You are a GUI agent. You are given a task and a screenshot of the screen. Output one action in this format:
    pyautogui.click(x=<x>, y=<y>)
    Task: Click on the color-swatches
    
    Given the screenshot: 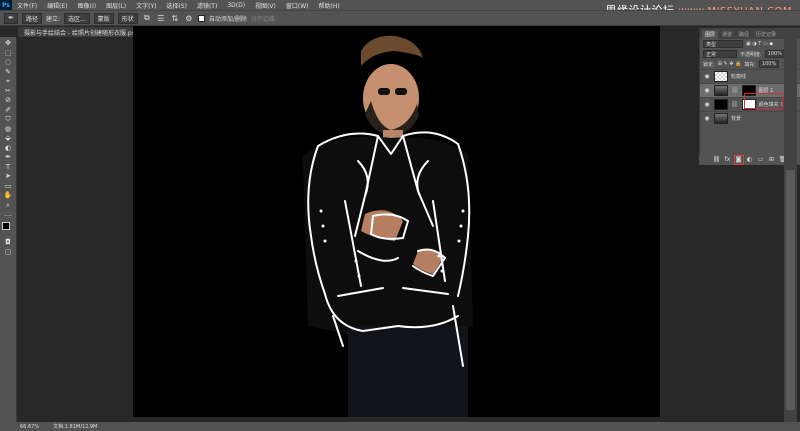 What is the action you would take?
    pyautogui.click(x=8, y=227)
    